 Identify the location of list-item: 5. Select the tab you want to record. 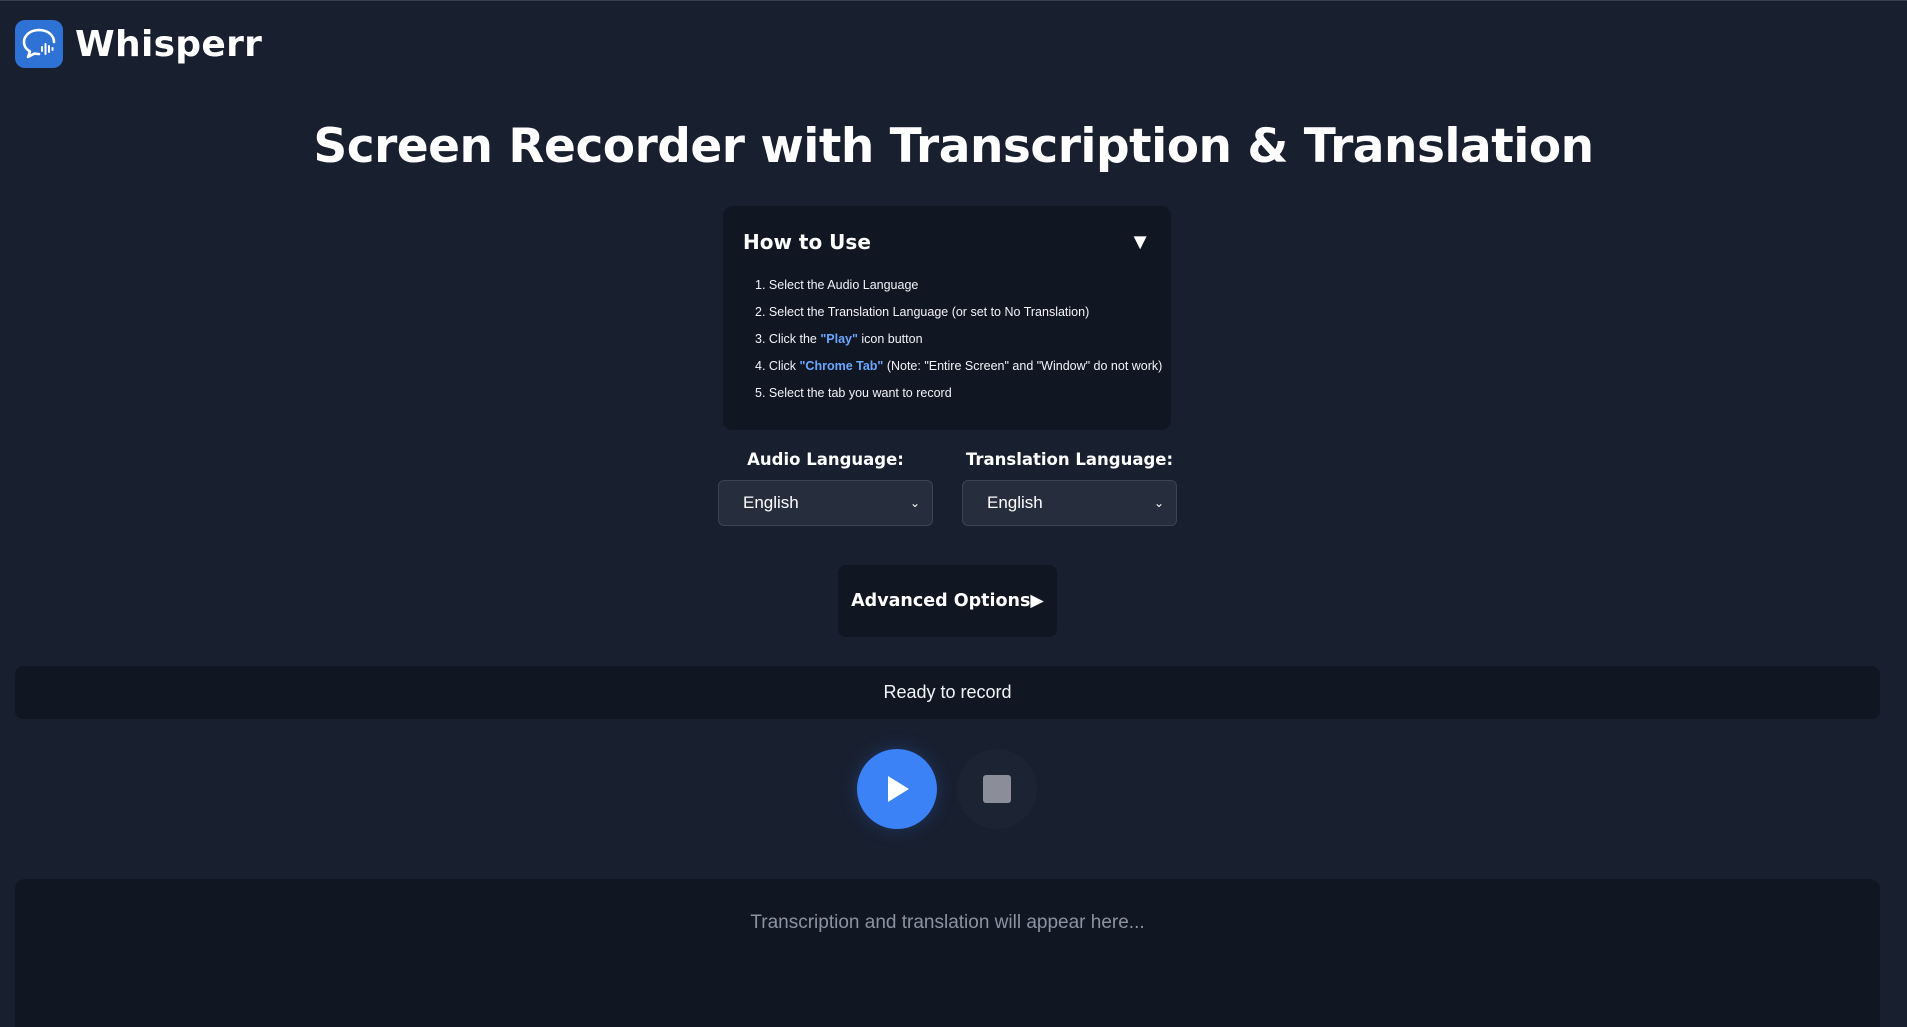
(853, 393).